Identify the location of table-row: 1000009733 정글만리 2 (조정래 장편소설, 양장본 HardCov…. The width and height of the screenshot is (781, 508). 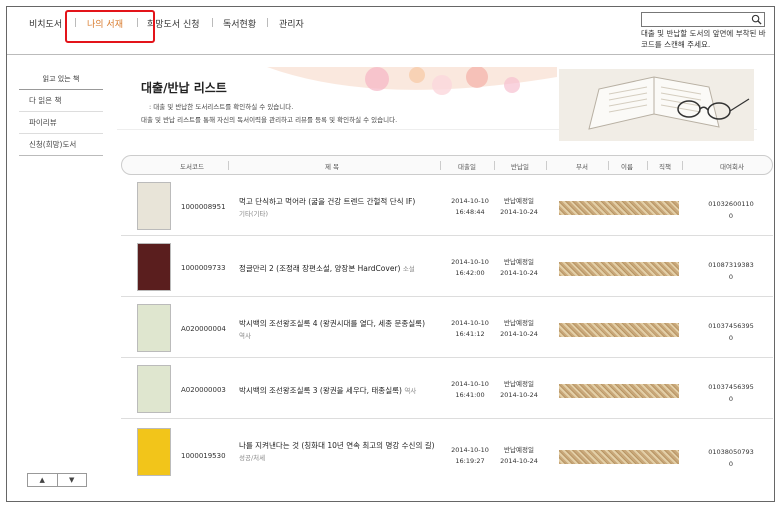
(447, 267).